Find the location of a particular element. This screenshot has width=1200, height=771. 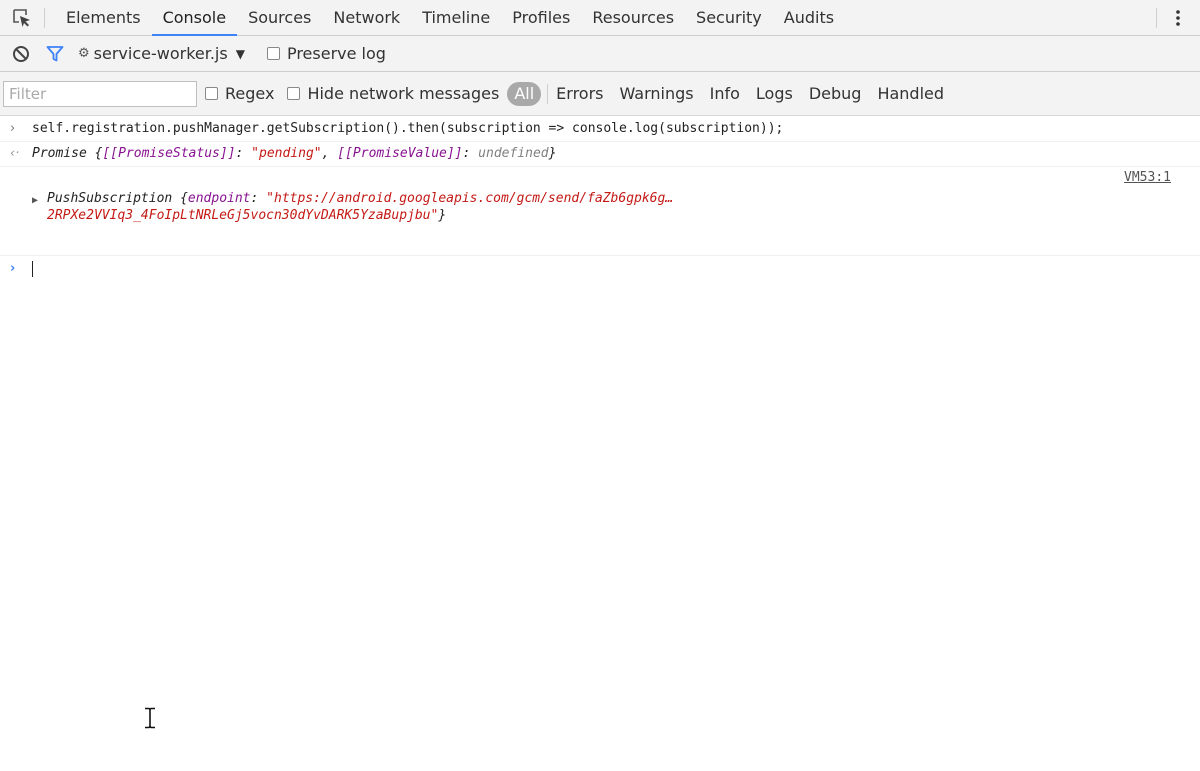

level-all-button: All is located at coordinates (524, 93).